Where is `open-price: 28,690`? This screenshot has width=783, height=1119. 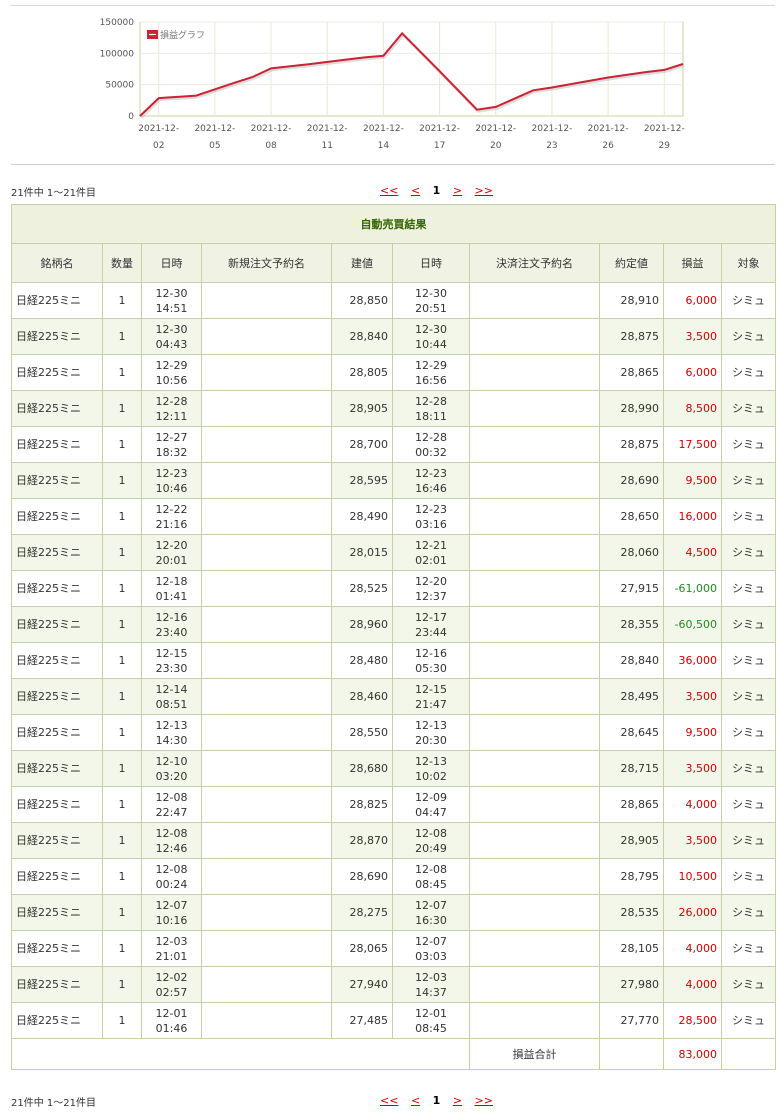 open-price: 28,690 is located at coordinates (369, 876).